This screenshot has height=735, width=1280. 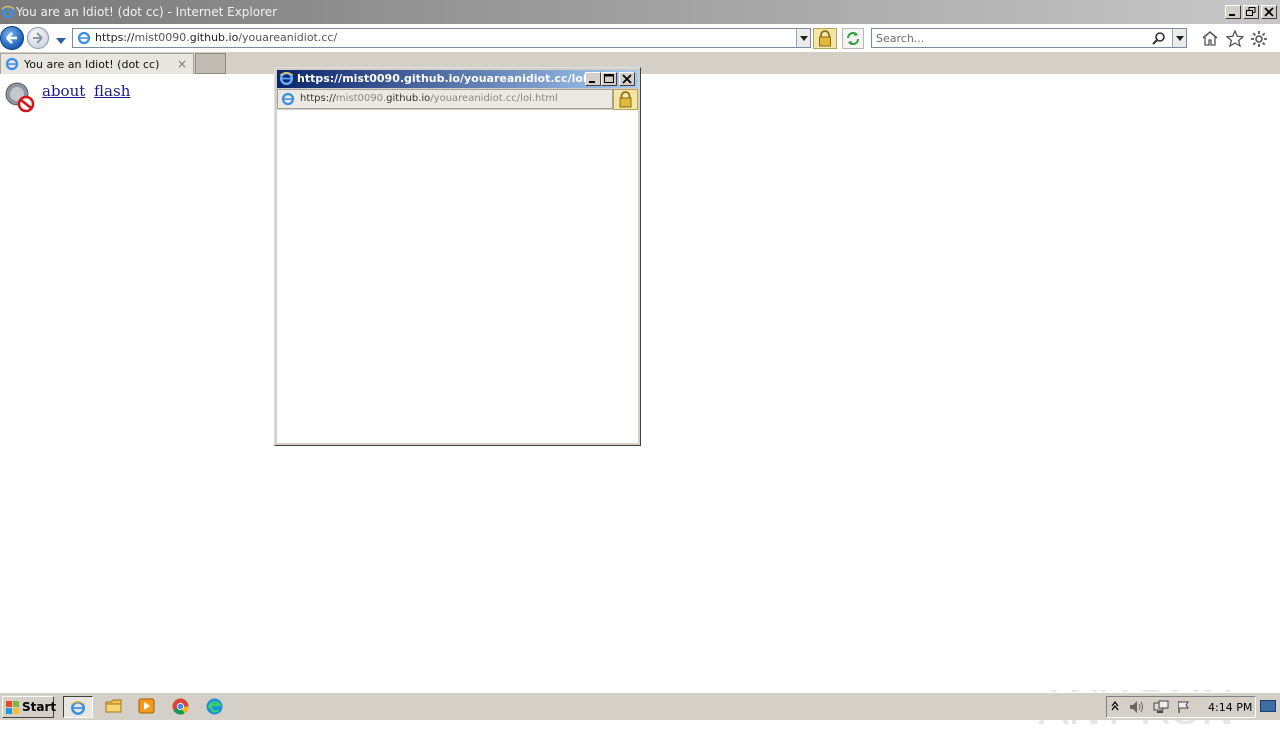 What do you see at coordinates (1137, 708) in the screenshot?
I see `volume-icon` at bounding box center [1137, 708].